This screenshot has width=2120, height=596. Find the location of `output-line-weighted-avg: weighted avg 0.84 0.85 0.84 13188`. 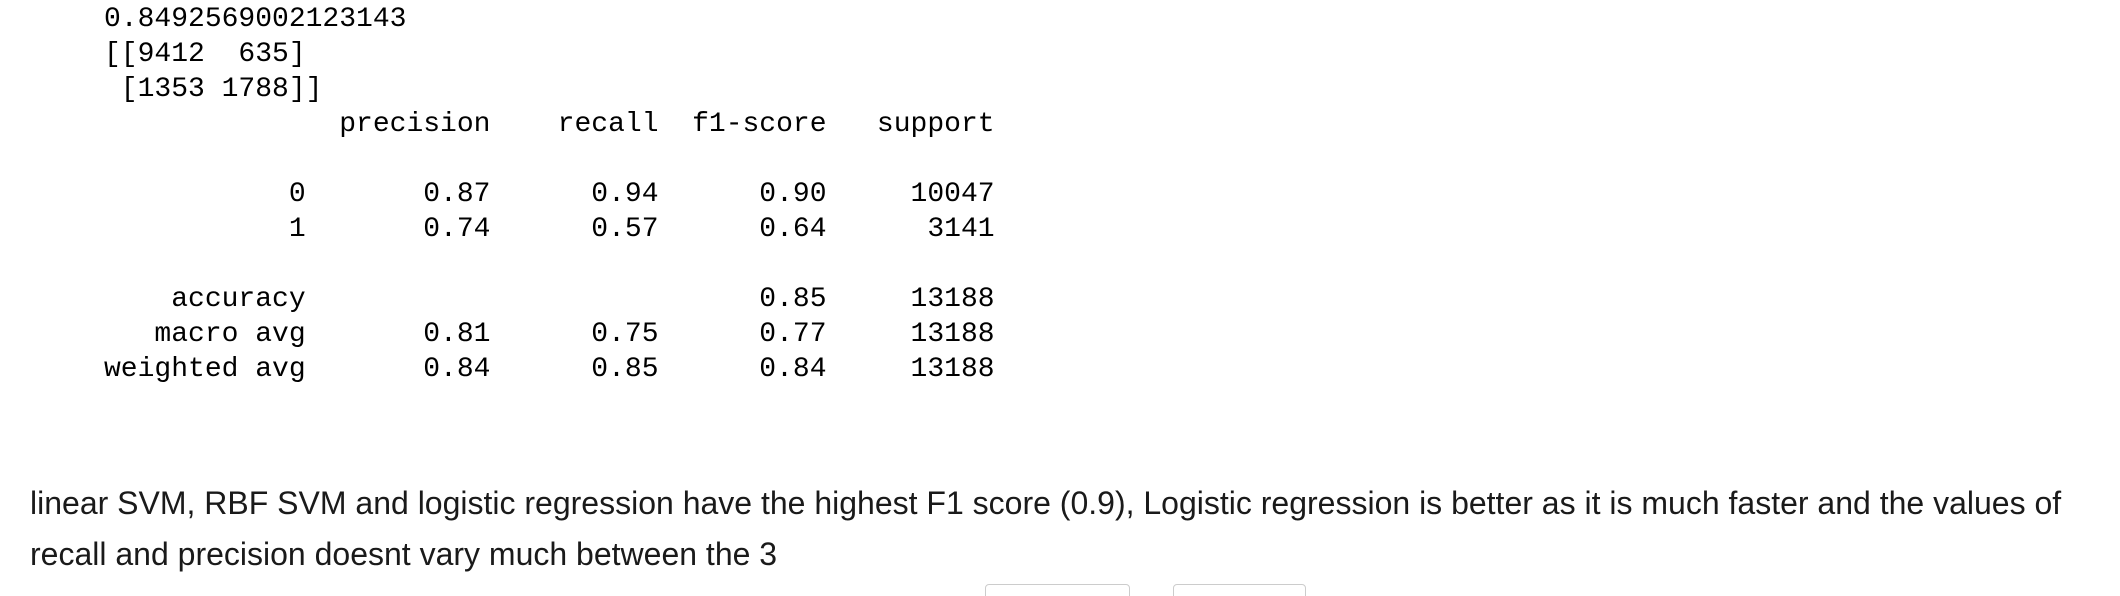

output-line-weighted-avg: weighted avg 0.84 0.85 0.84 13188 is located at coordinates (549, 369).